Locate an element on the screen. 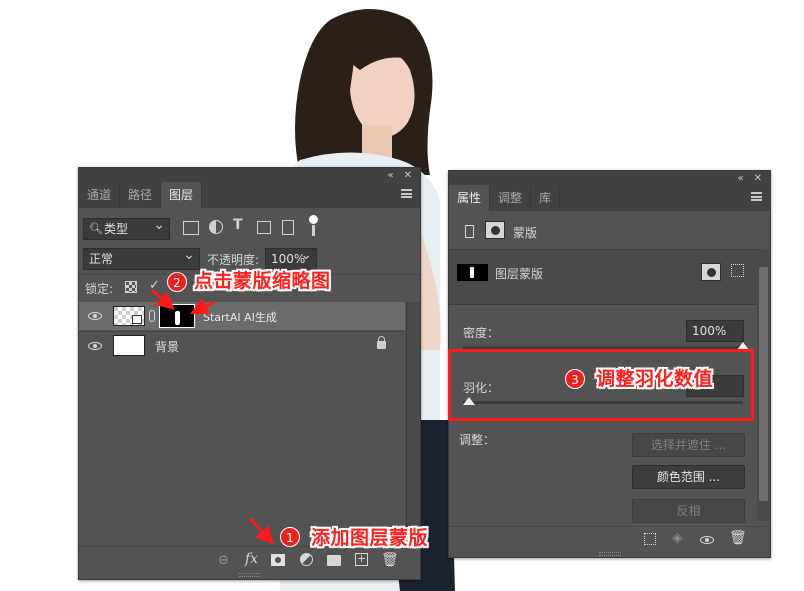 This screenshot has width=804, height=591. folder-icon is located at coordinates (334, 560).